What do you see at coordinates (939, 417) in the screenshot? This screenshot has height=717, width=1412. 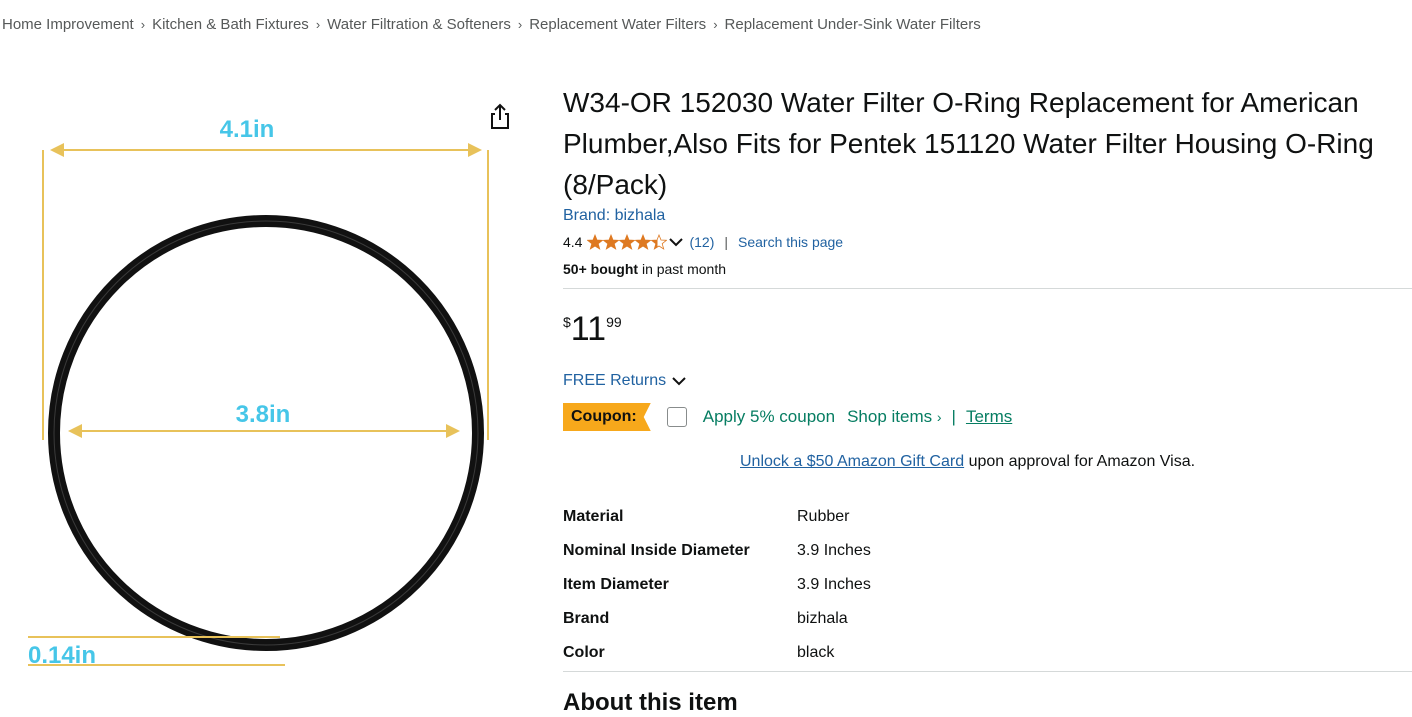 I see `chevron-right-icon: ›` at bounding box center [939, 417].